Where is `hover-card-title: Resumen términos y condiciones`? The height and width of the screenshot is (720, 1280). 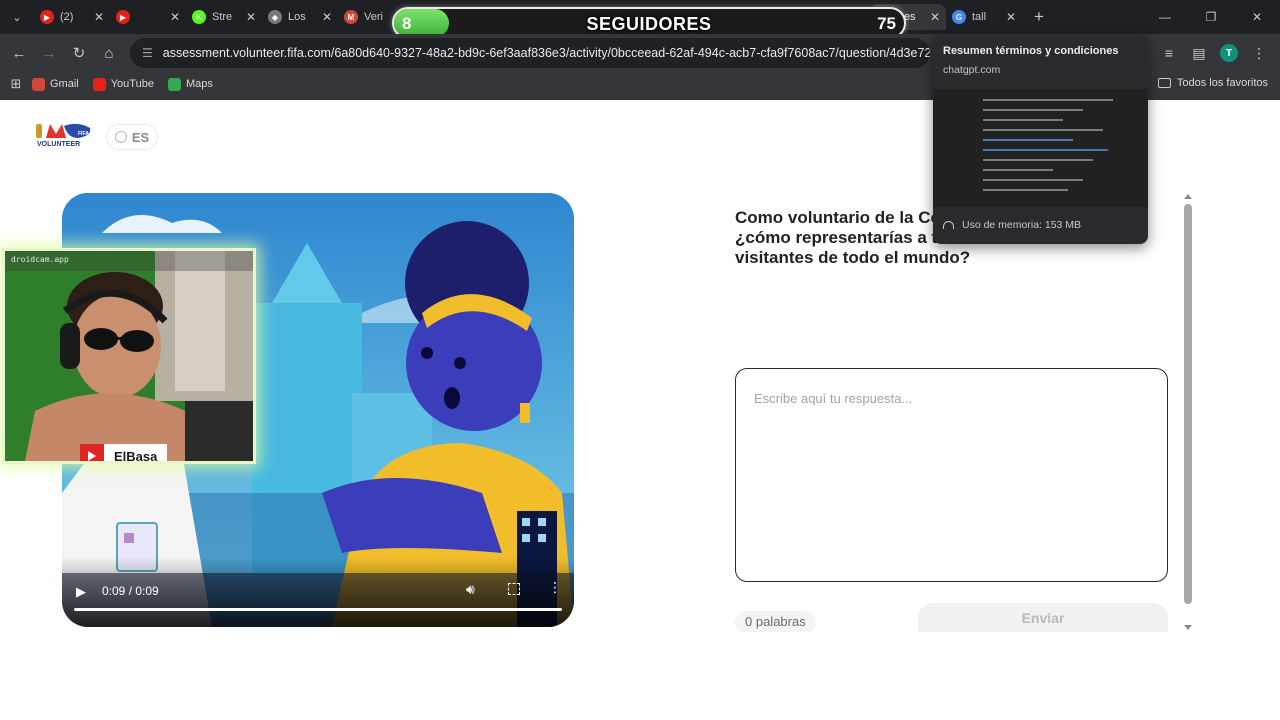 hover-card-title: Resumen términos y condiciones is located at coordinates (1031, 51).